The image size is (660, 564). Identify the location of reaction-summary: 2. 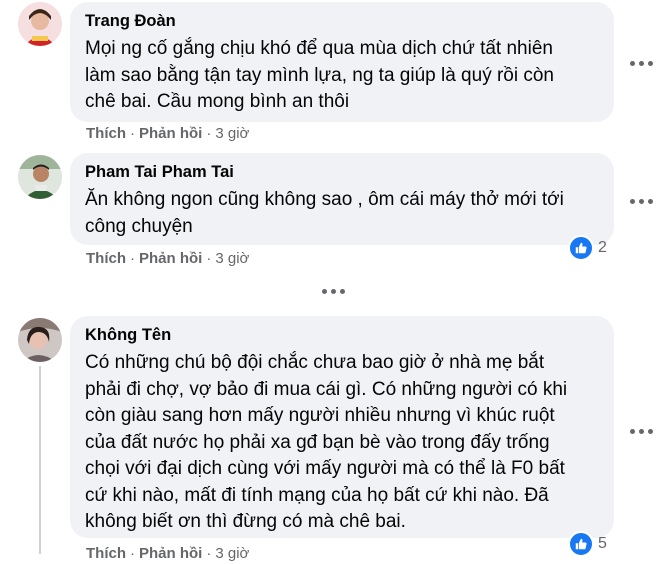
(587, 248).